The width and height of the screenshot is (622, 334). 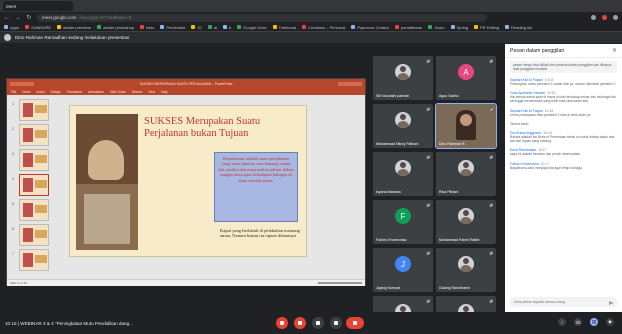 I want to click on slide-thumbnail: 2, so click(x=30, y=135).